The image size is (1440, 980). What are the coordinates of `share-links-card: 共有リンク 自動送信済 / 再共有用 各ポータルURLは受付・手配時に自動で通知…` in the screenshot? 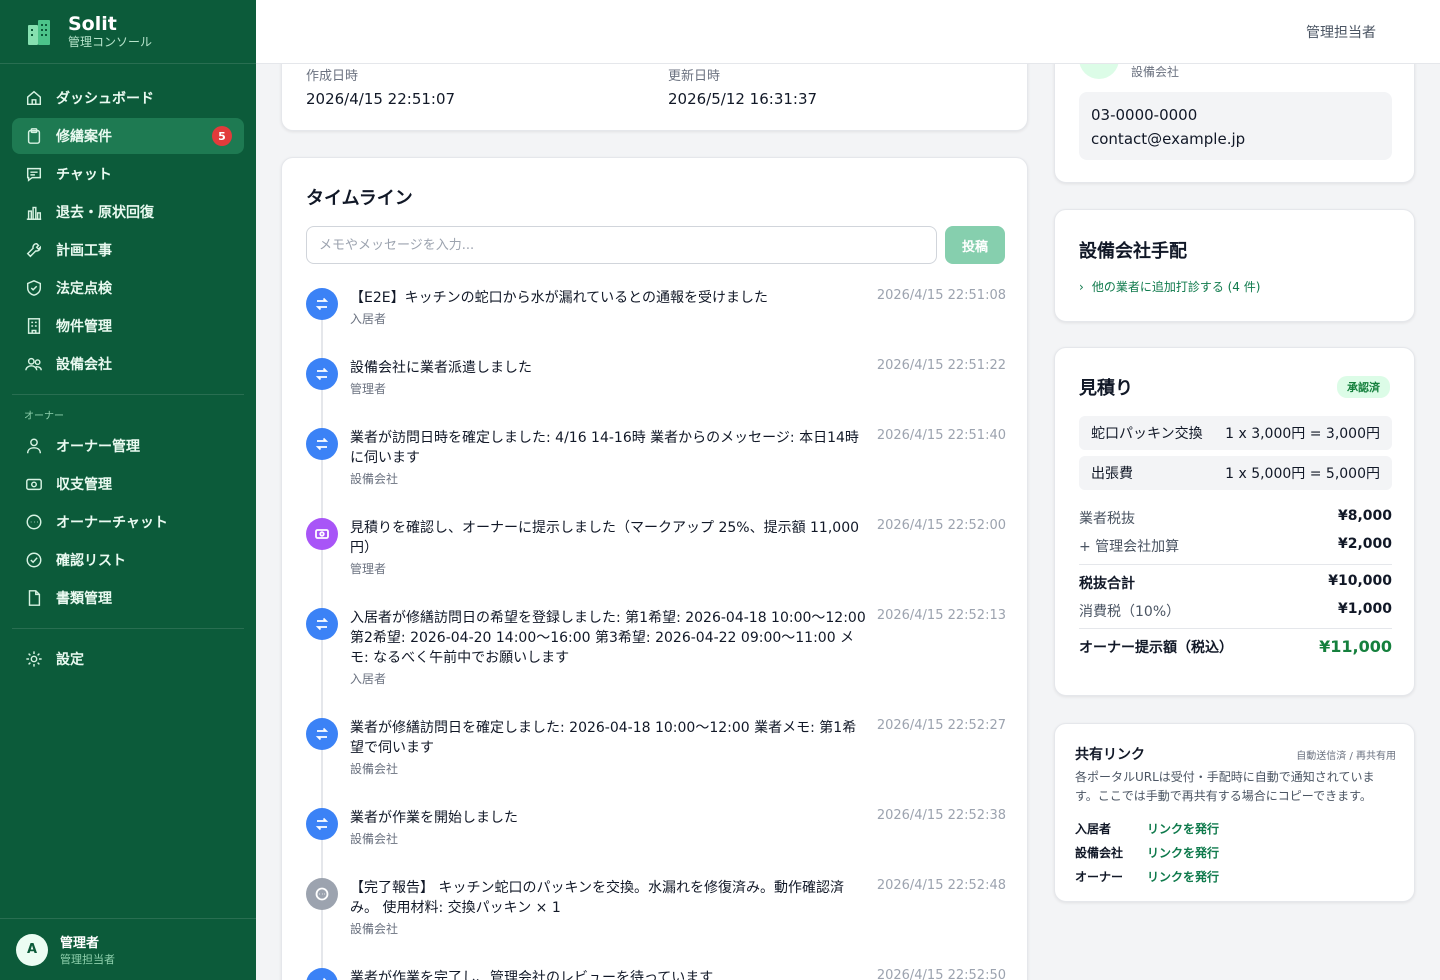 It's located at (1234, 812).